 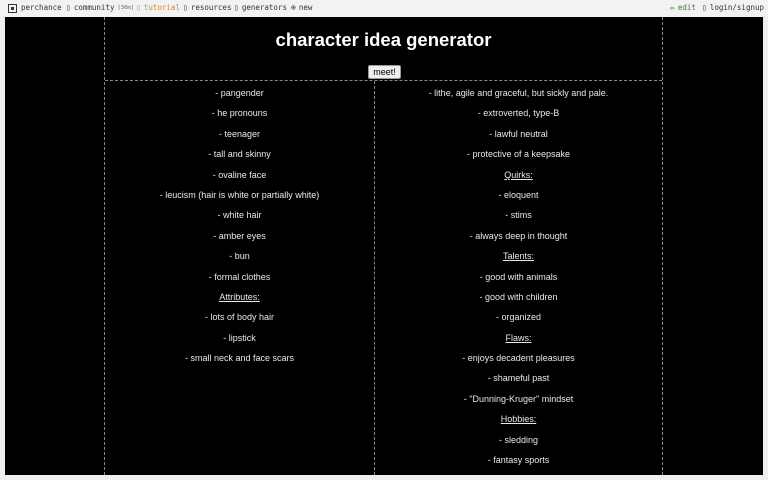 I want to click on trait-item: - he pronouns, so click(x=239, y=113).